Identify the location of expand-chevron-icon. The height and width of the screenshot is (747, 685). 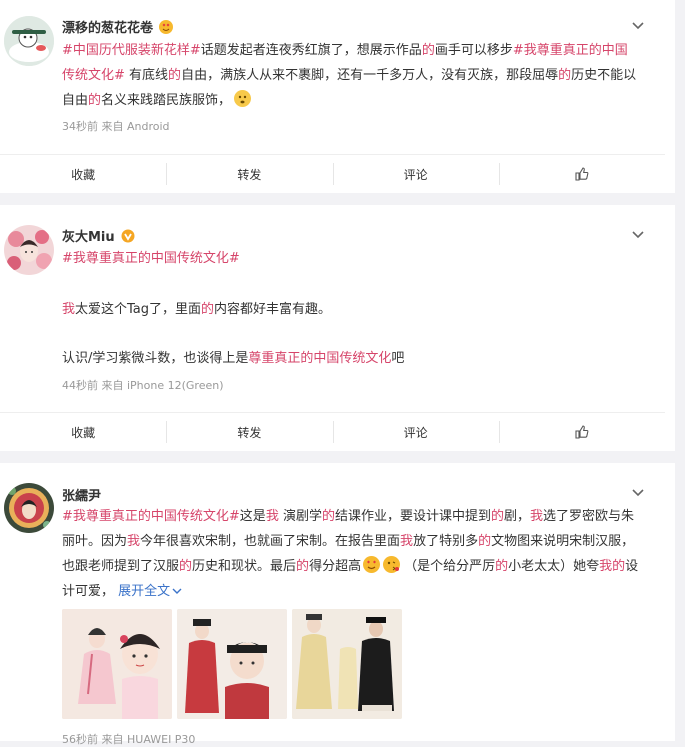
(177, 591).